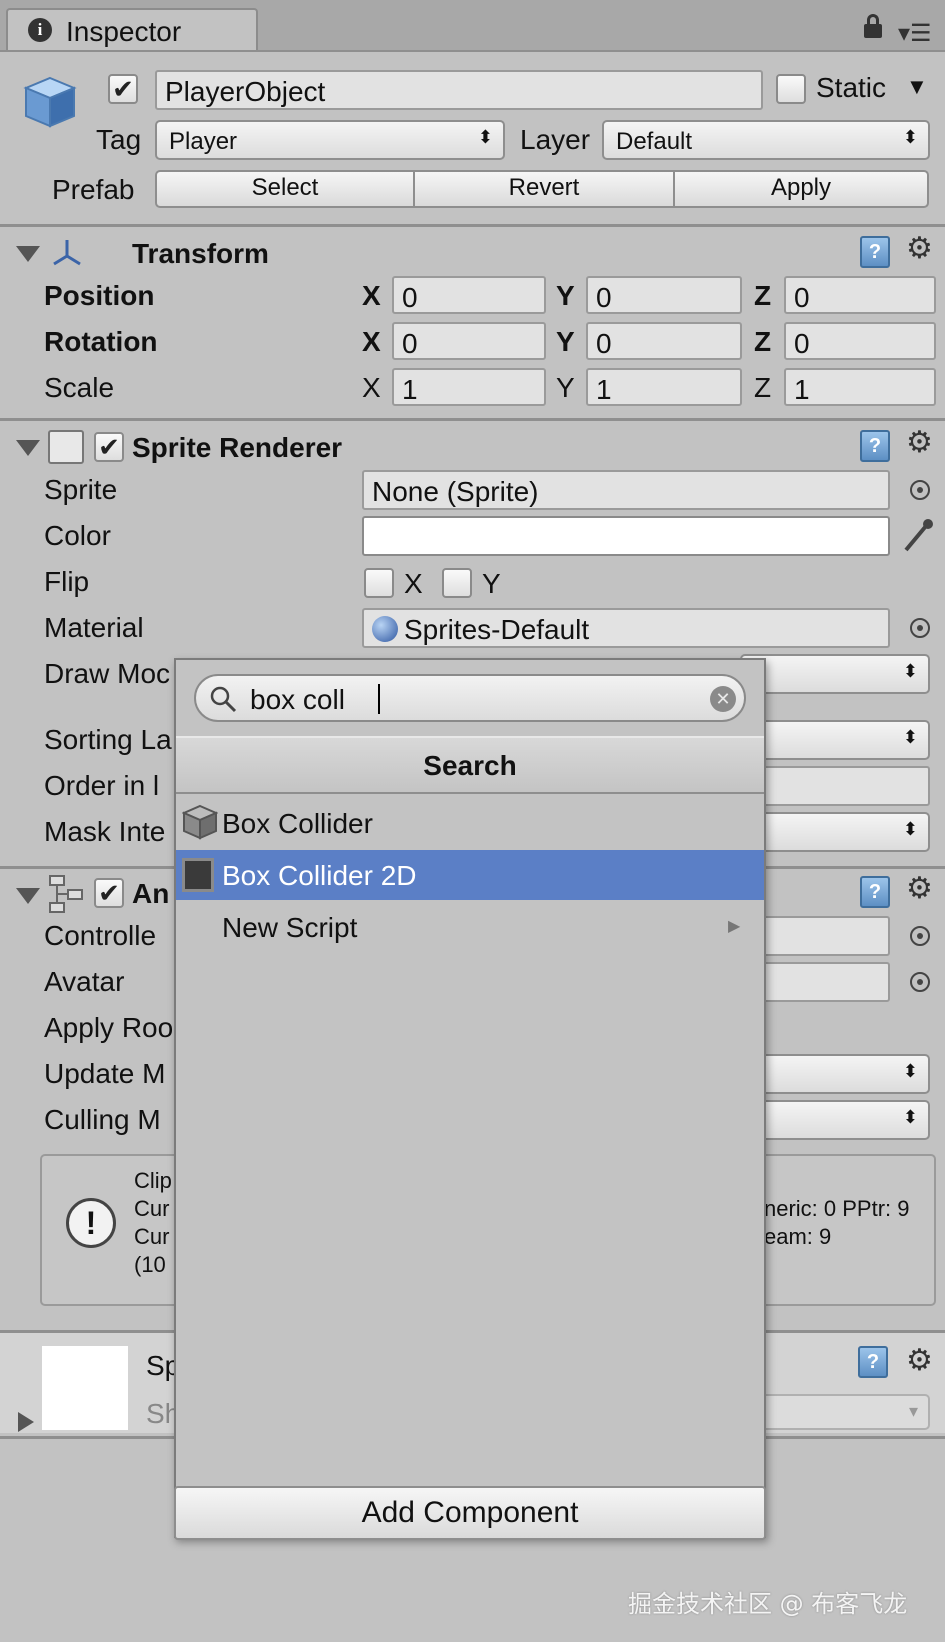 This screenshot has width=945, height=1642. Describe the element at coordinates (457, 583) in the screenshot. I see `flip-y-checkbox` at that location.